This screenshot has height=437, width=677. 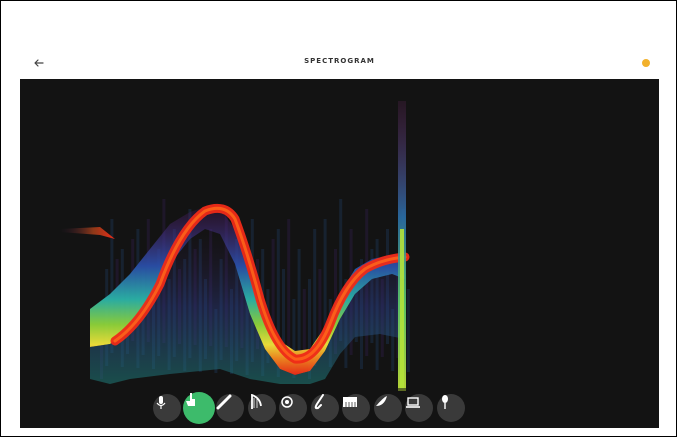 I want to click on spectrogram-spike-core, so click(x=402, y=309).